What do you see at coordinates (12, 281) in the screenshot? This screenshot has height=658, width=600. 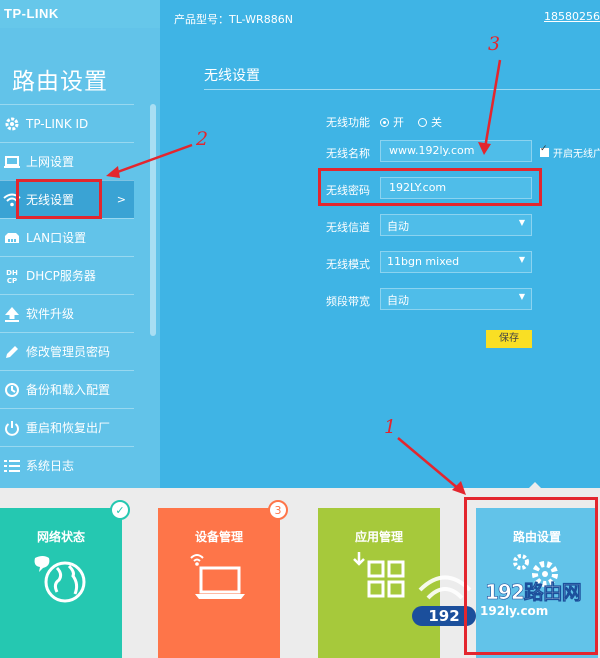 I see `svg-text: CP` at bounding box center [12, 281].